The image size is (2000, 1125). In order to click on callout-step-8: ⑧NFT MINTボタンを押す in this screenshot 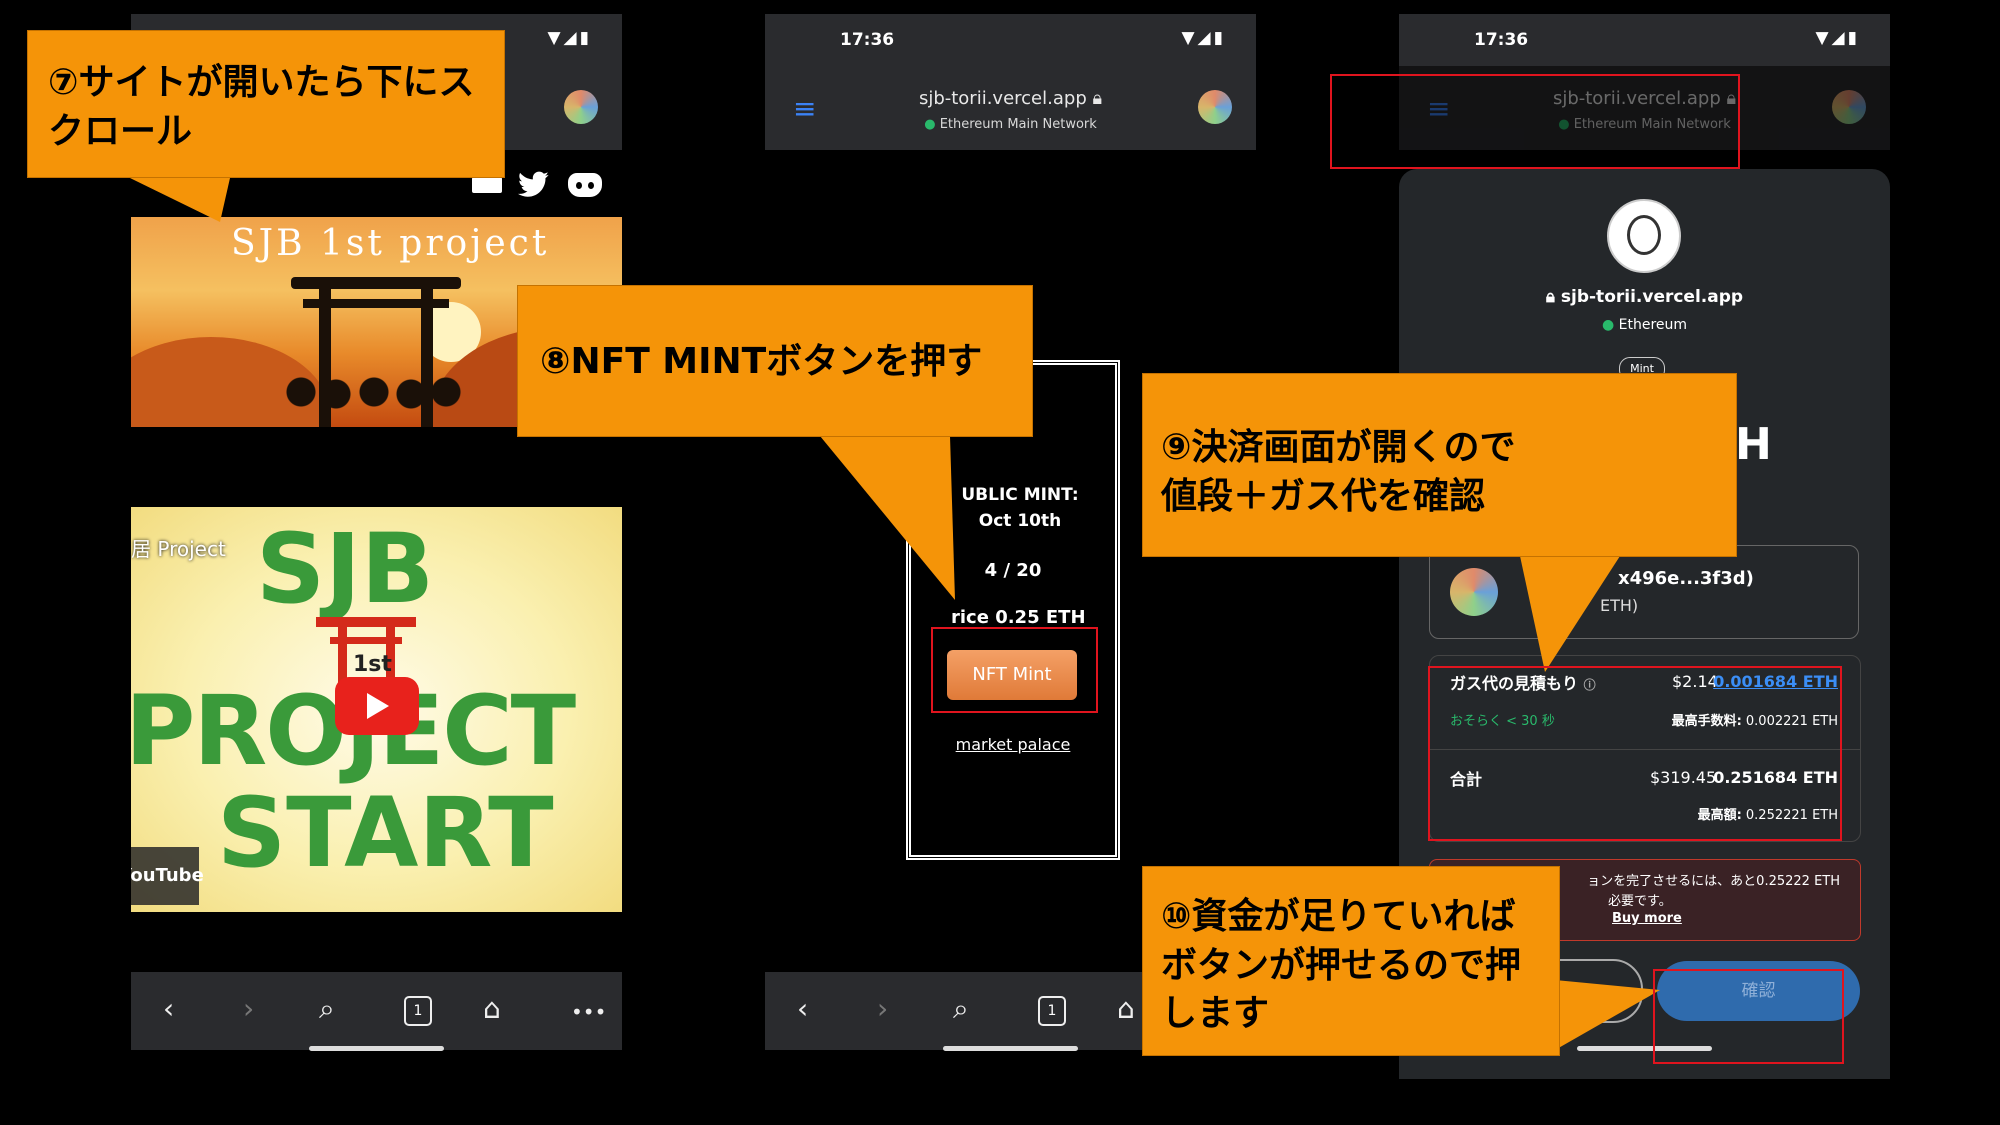, I will do `click(775, 361)`.